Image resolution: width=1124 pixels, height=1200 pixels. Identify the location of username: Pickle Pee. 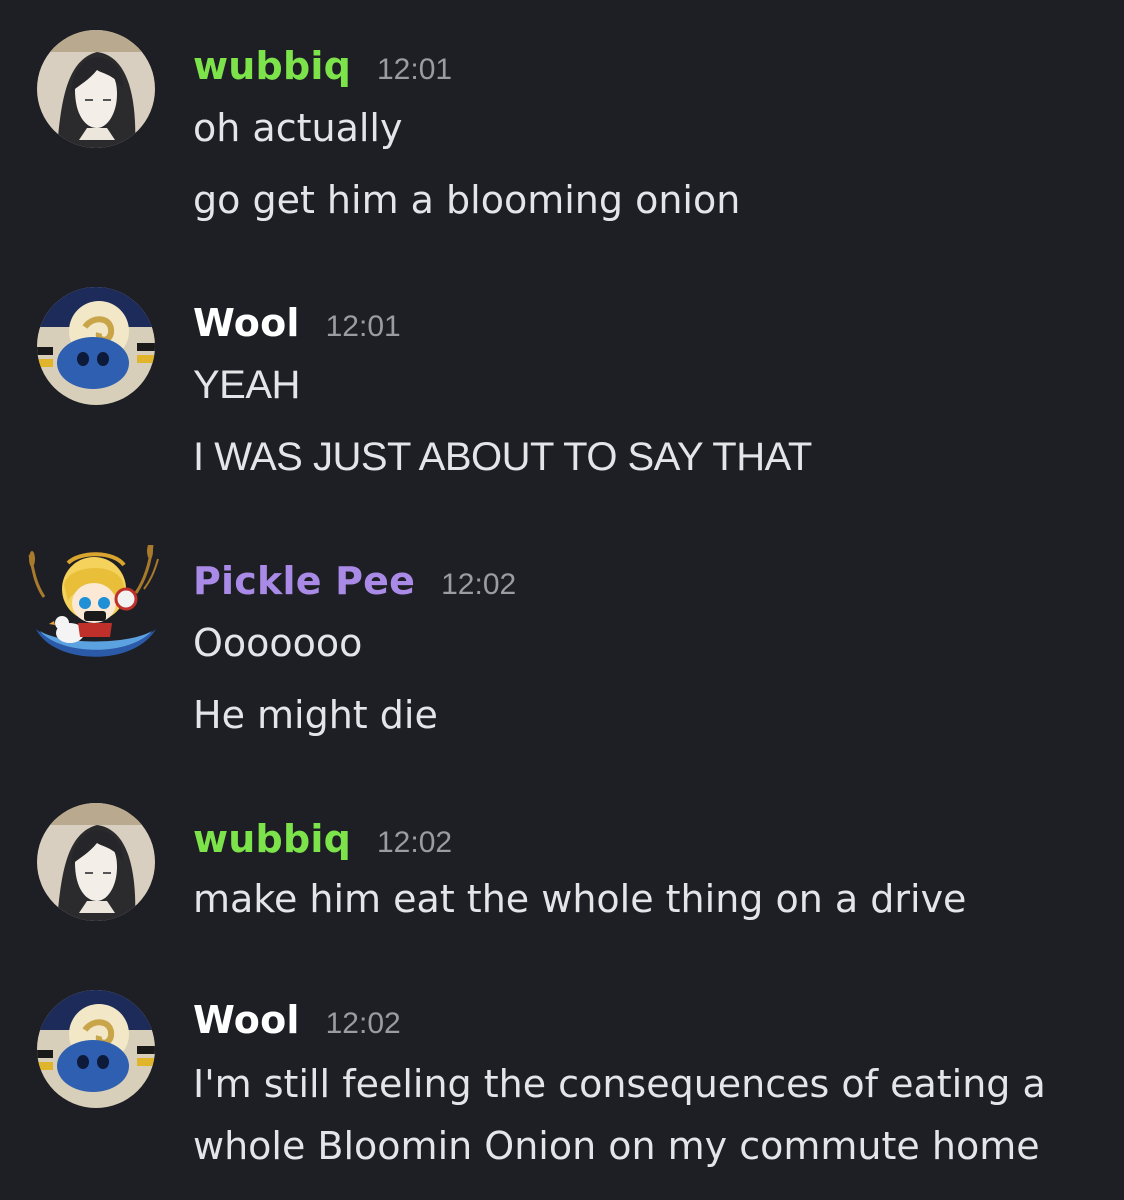
(304, 581).